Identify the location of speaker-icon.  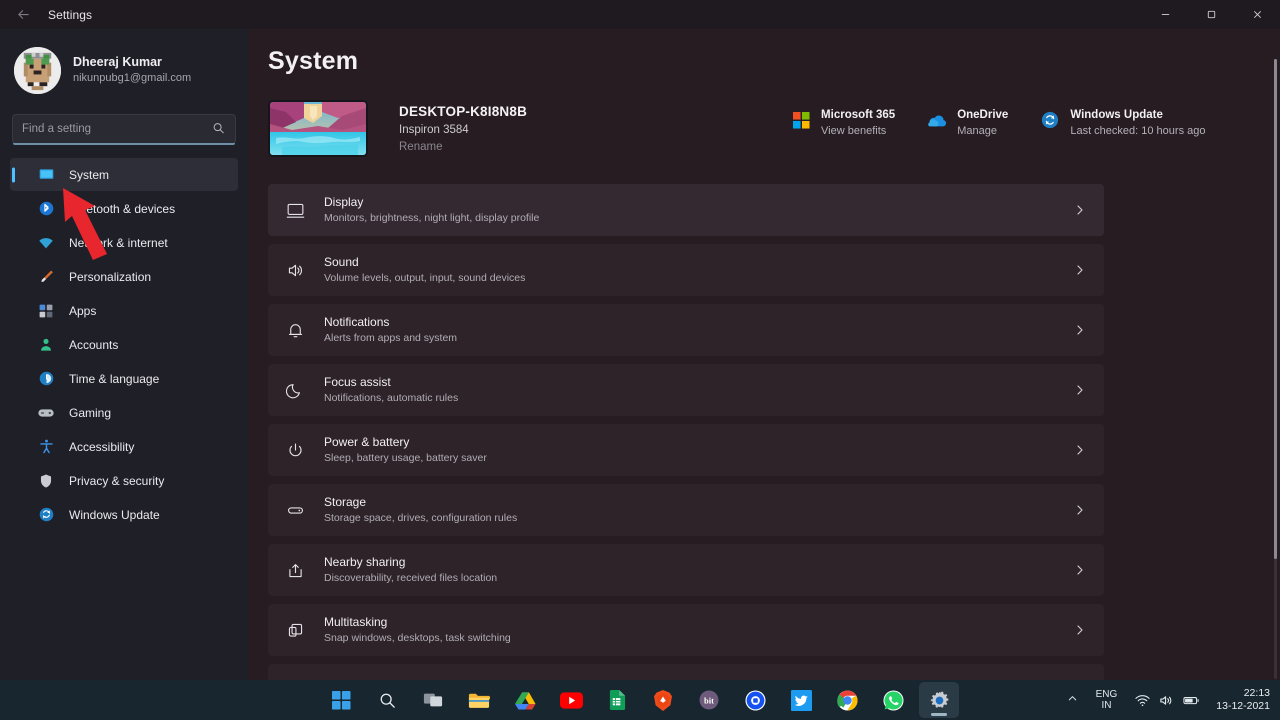
(1166, 700).